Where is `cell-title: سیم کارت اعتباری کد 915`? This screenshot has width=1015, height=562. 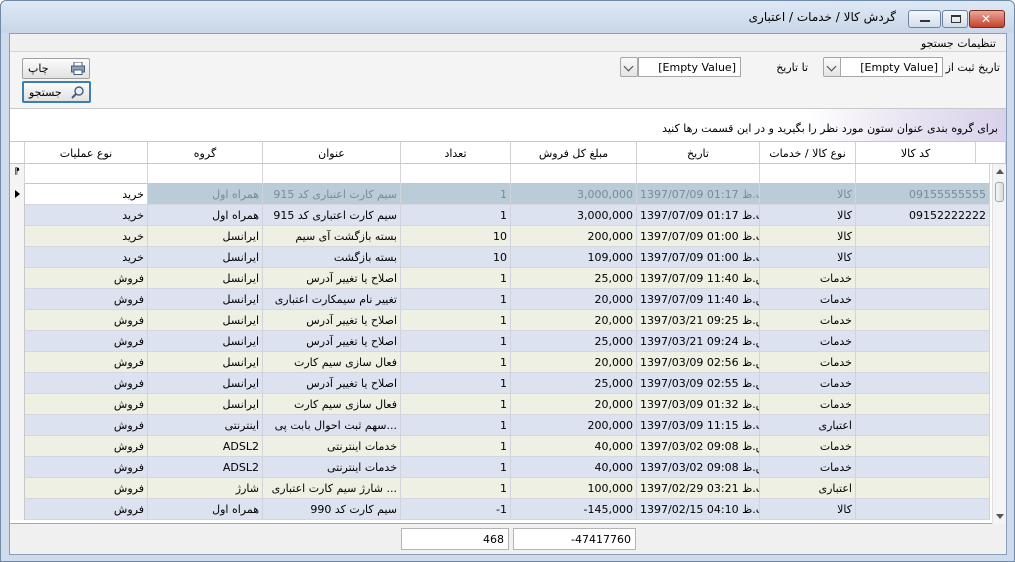
cell-title: سیم کارت اعتباری کد 915 is located at coordinates (332, 215).